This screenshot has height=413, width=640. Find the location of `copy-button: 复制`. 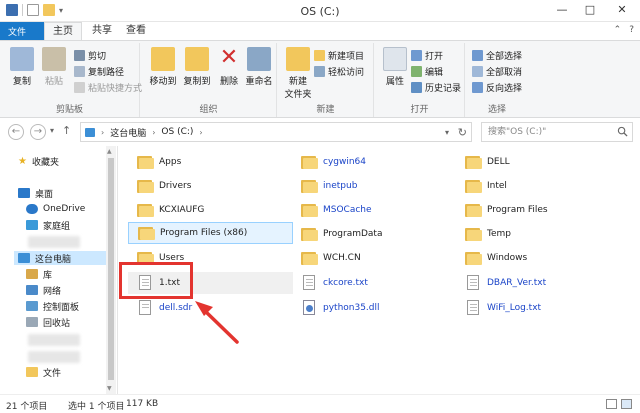

copy-button: 复制 is located at coordinates (22, 66).